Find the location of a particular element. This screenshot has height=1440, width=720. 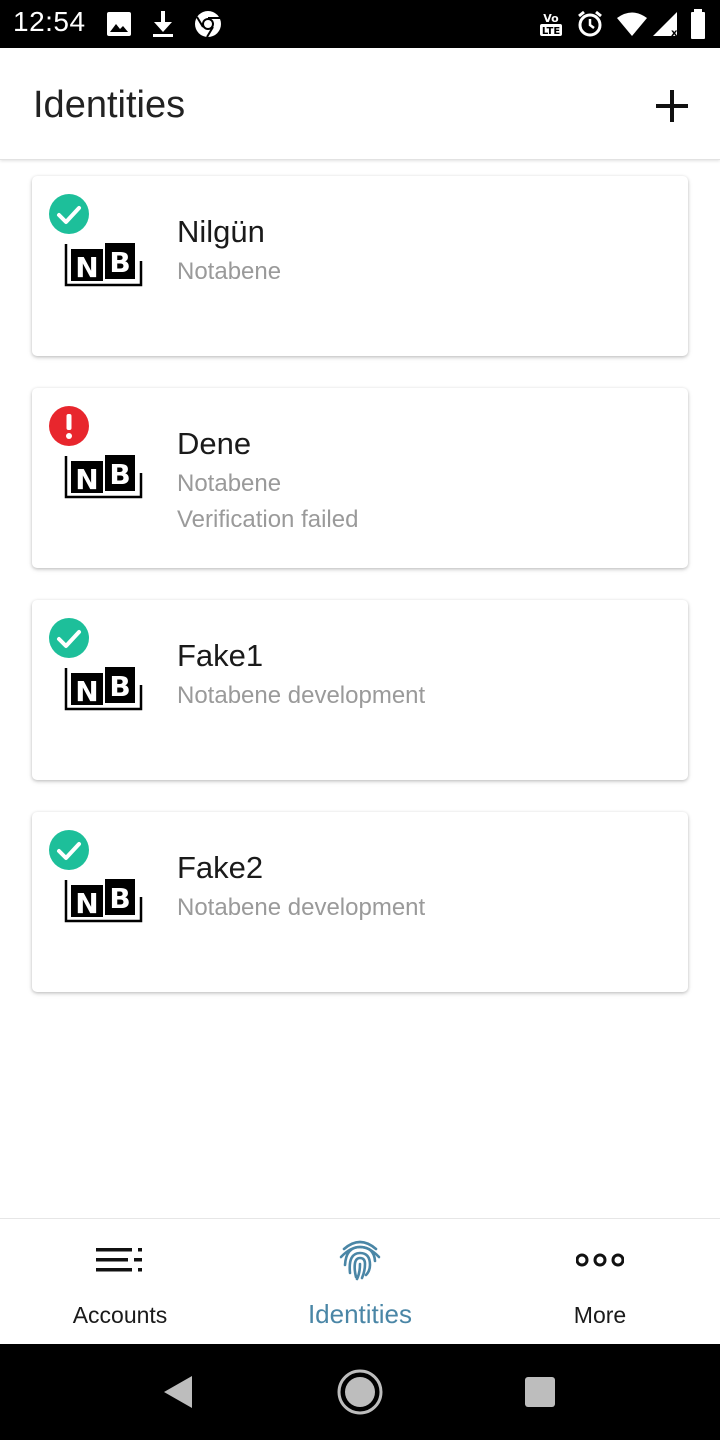

nav-item-accounts: Accounts is located at coordinates (120, 1282).